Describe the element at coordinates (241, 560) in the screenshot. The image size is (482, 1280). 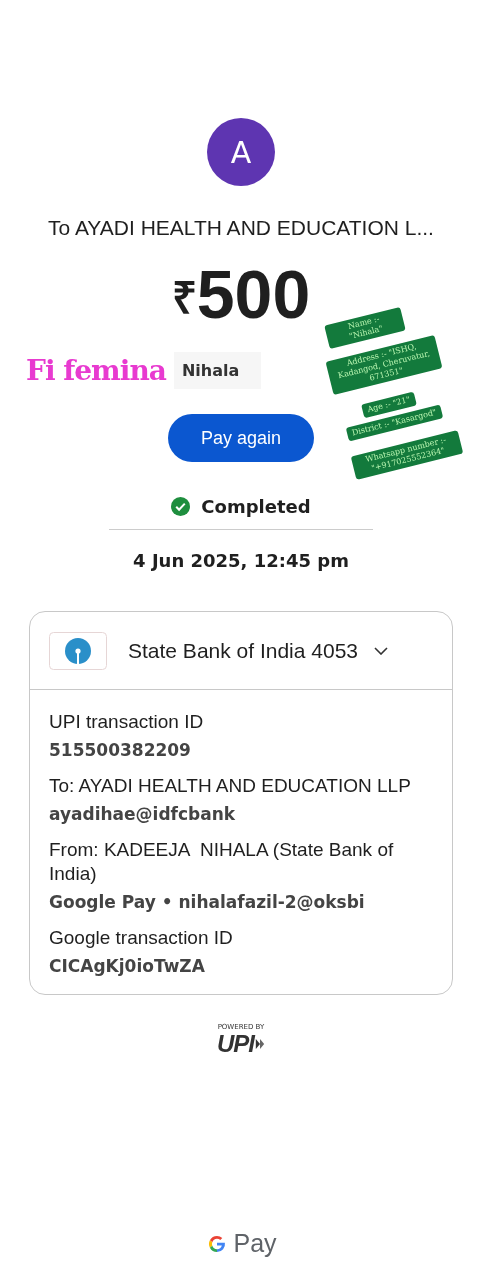
I see `transaction-date: 4 Jun 2025, 12:45 pm` at that location.